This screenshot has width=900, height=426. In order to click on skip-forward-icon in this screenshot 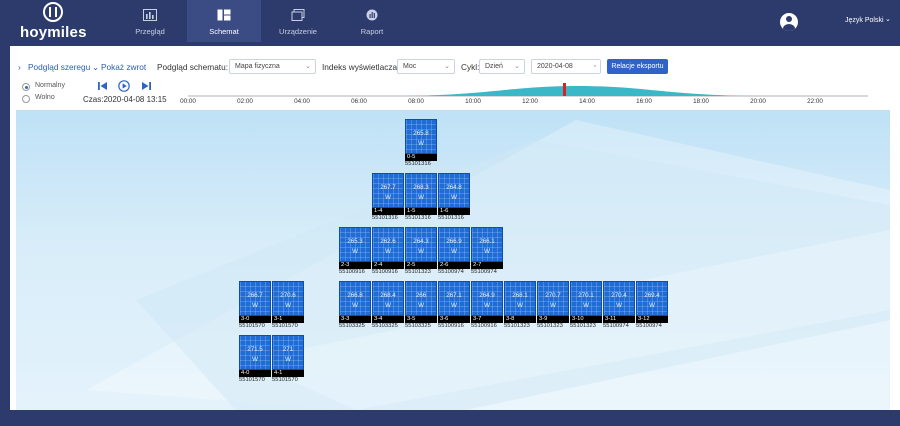, I will do `click(146, 86)`.